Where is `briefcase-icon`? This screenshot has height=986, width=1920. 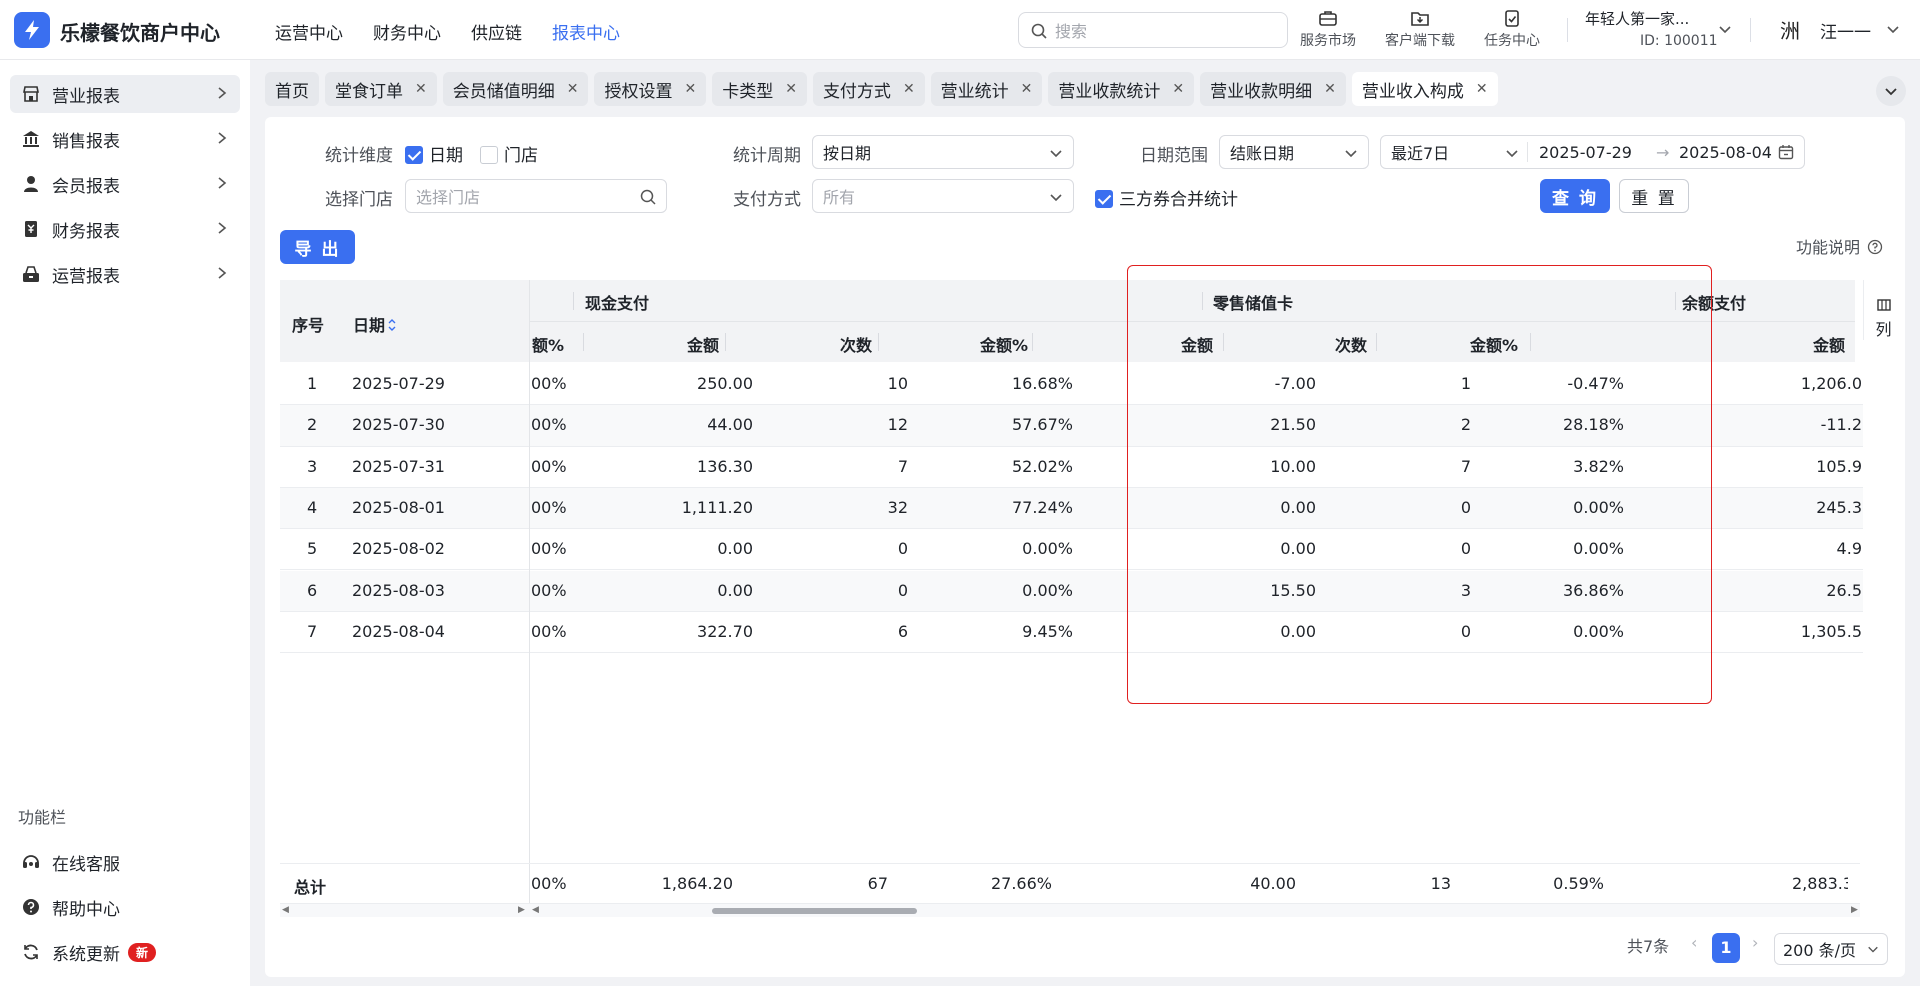 briefcase-icon is located at coordinates (1328, 18).